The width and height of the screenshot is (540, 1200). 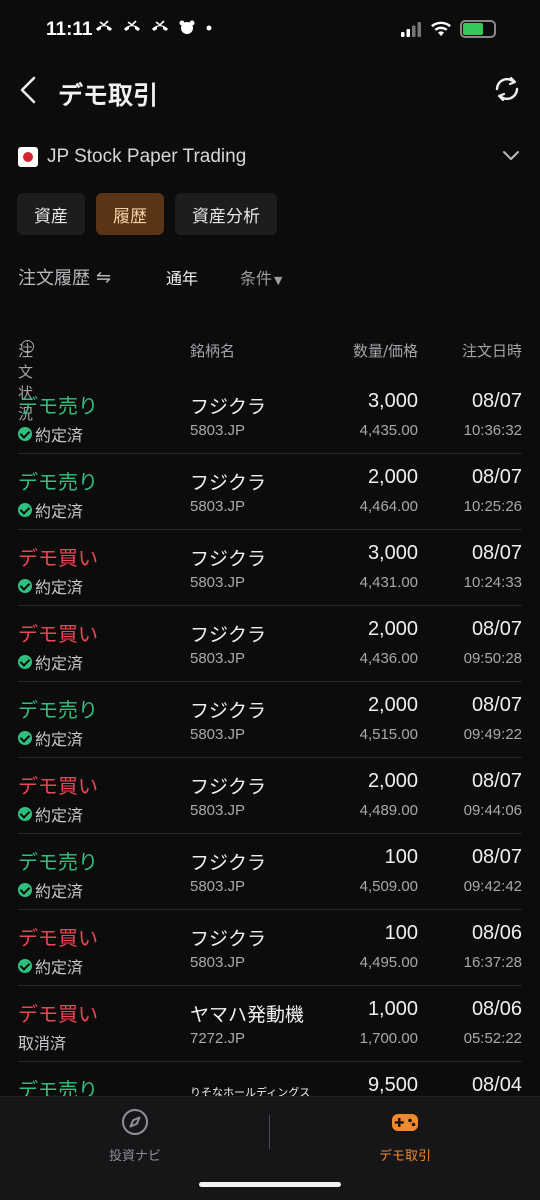 I want to click on tab-bar: 資産 履歴 資産分析, so click(x=147, y=214).